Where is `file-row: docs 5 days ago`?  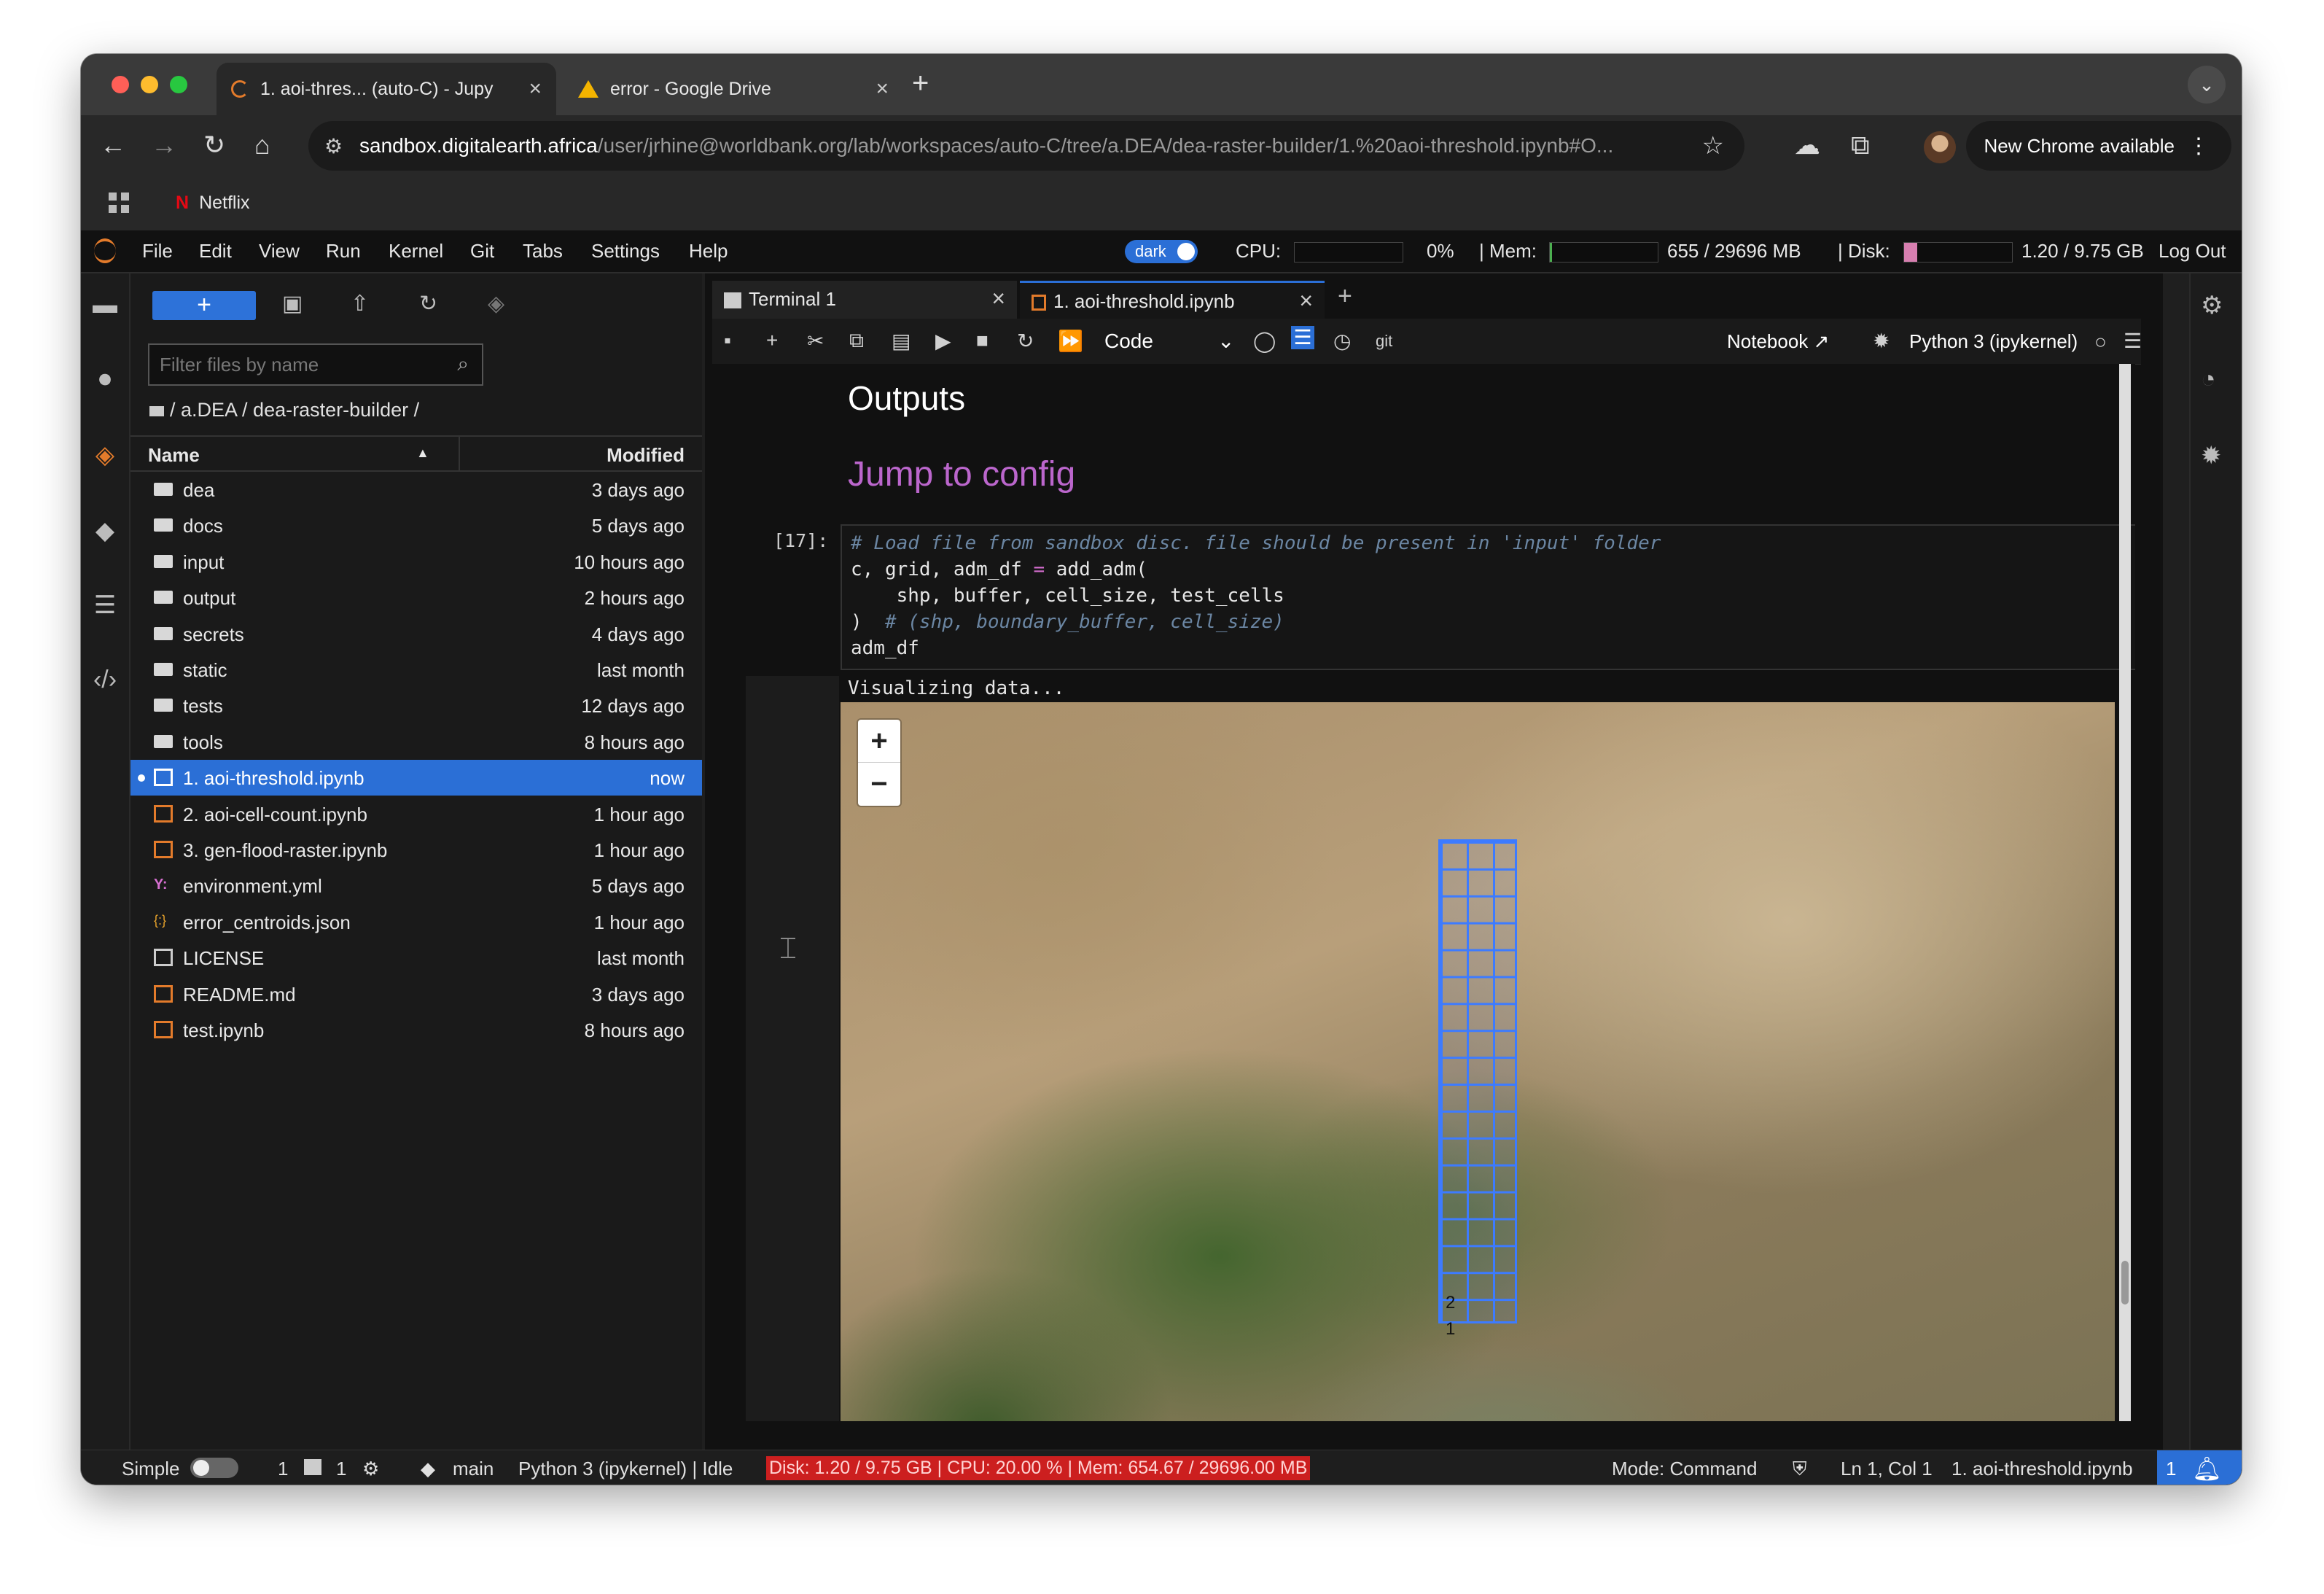 file-row: docs 5 days ago is located at coordinates (416, 525).